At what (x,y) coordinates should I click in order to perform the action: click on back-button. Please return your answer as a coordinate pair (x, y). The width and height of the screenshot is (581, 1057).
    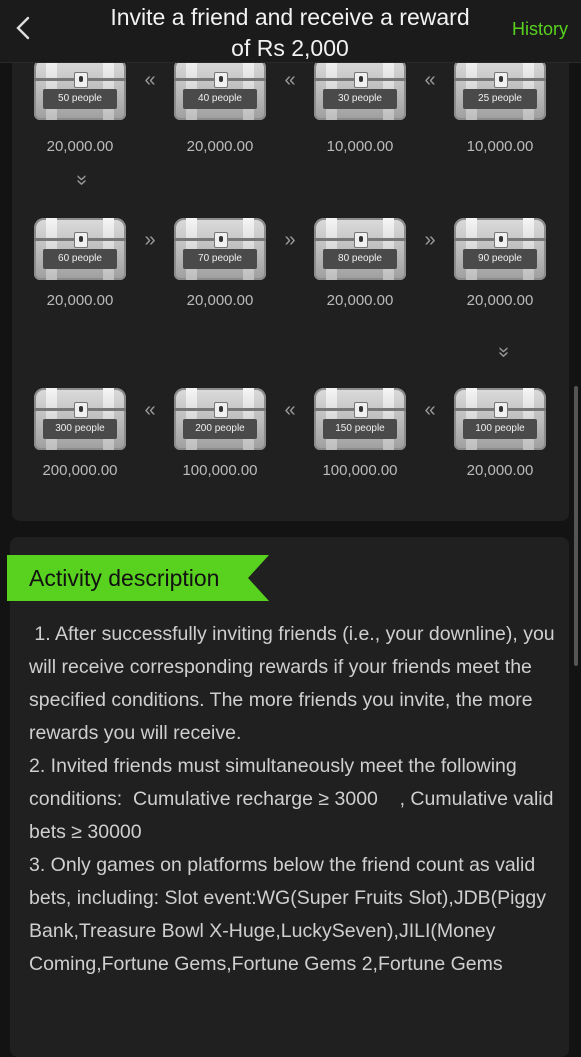
    Looking at the image, I should click on (25, 28).